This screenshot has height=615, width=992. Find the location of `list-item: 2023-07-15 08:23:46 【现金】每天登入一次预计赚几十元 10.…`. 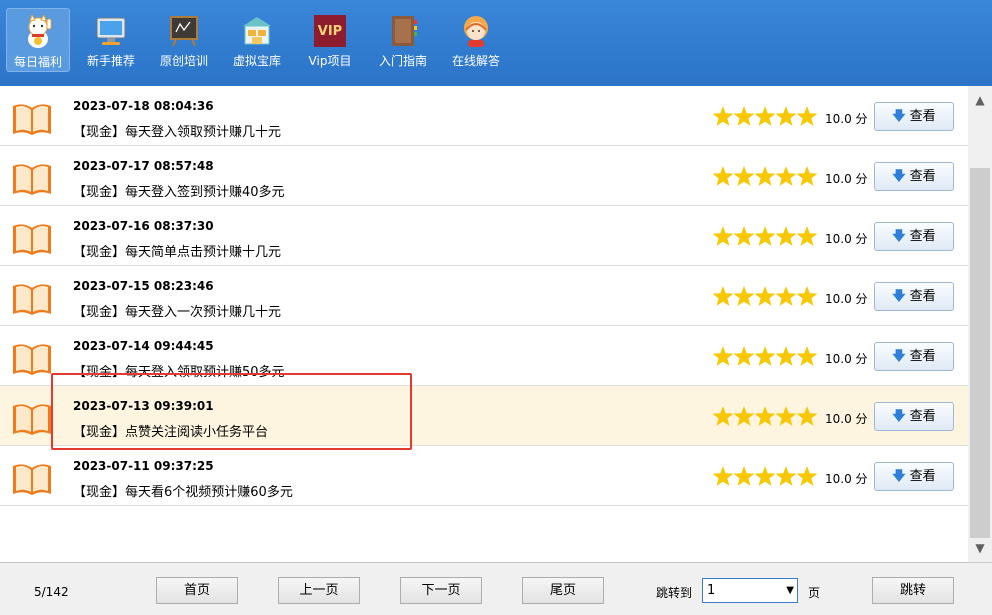

list-item: 2023-07-15 08:23:46 【现金】每天登入一次预计赚几十元 10.… is located at coordinates (484, 296).